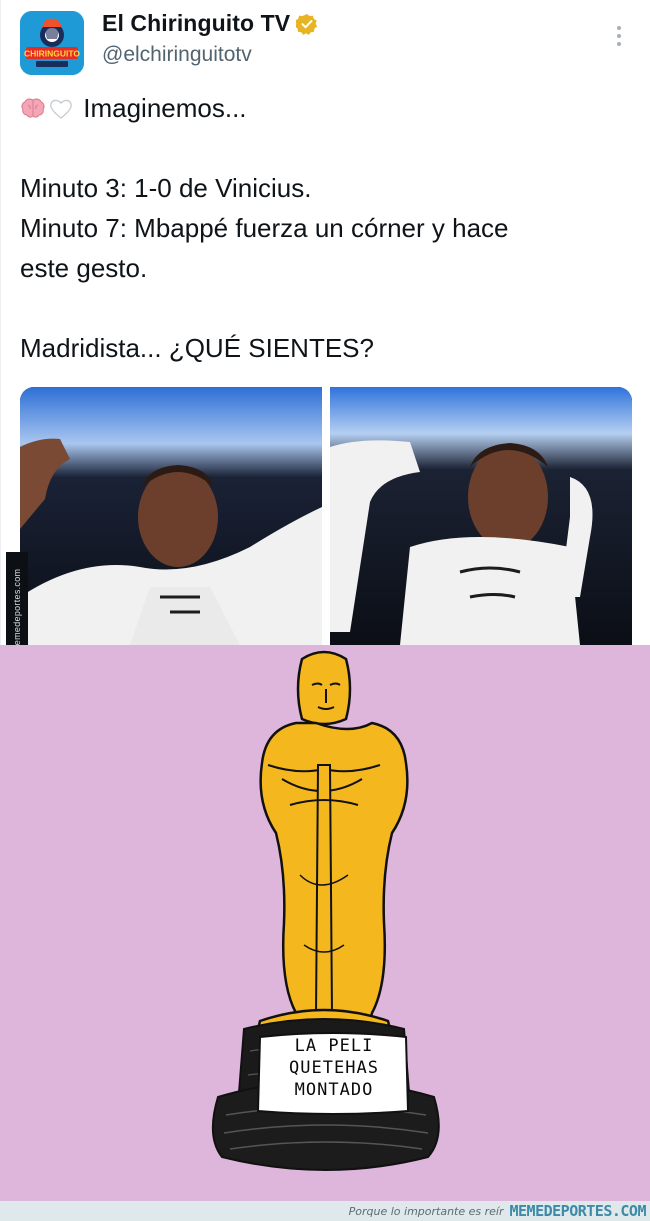 The image size is (650, 1221). Describe the element at coordinates (426, 1211) in the screenshot. I see `footer-tagline: Porque lo importante es reír` at that location.